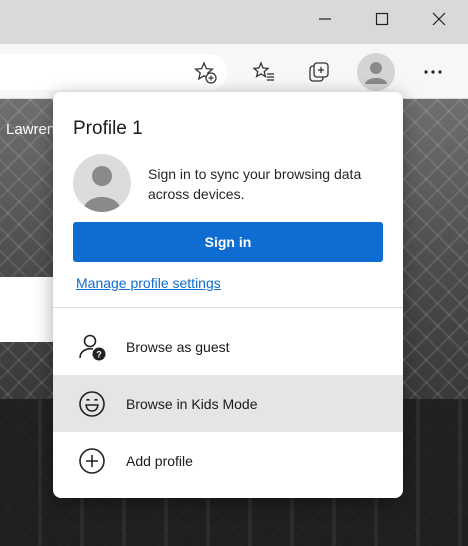 This screenshot has height=546, width=468. Describe the element at coordinates (30, 129) in the screenshot. I see `page-heading-partial: Lawren` at that location.